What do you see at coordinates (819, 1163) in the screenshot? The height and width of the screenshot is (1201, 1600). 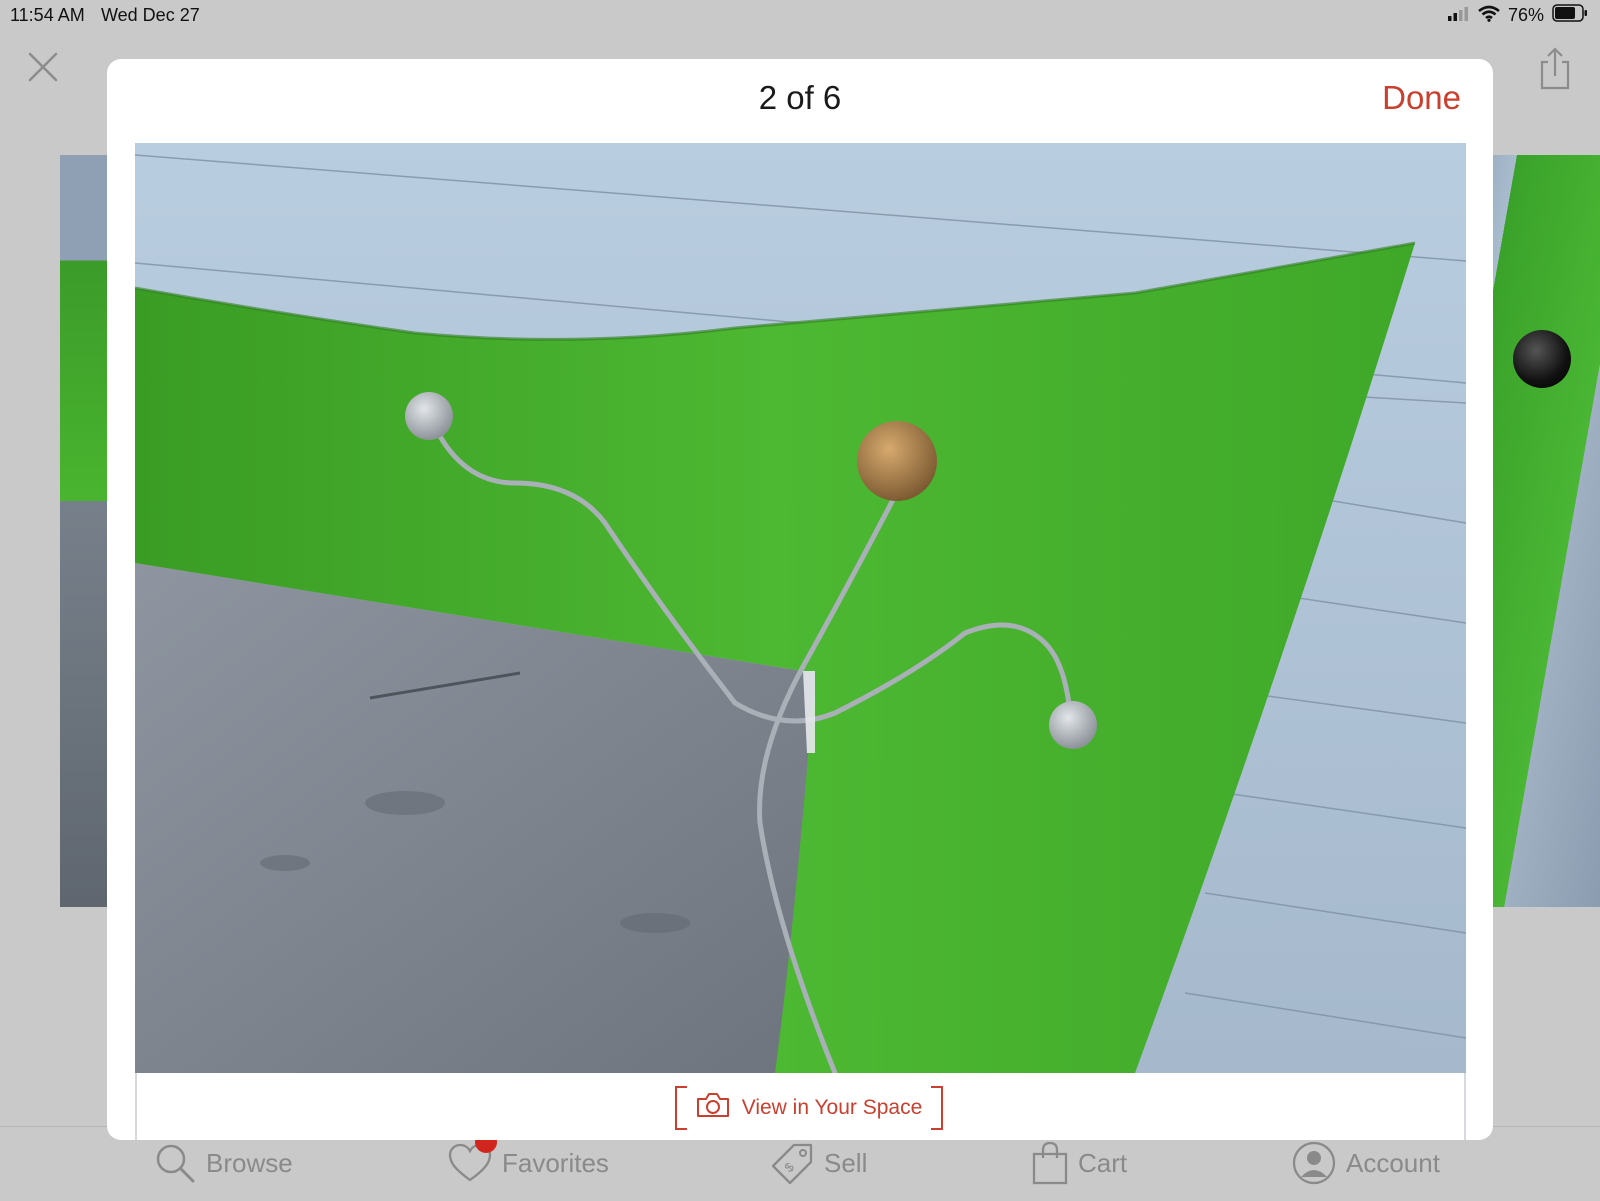 I see `tab-sell: $ Sell` at bounding box center [819, 1163].